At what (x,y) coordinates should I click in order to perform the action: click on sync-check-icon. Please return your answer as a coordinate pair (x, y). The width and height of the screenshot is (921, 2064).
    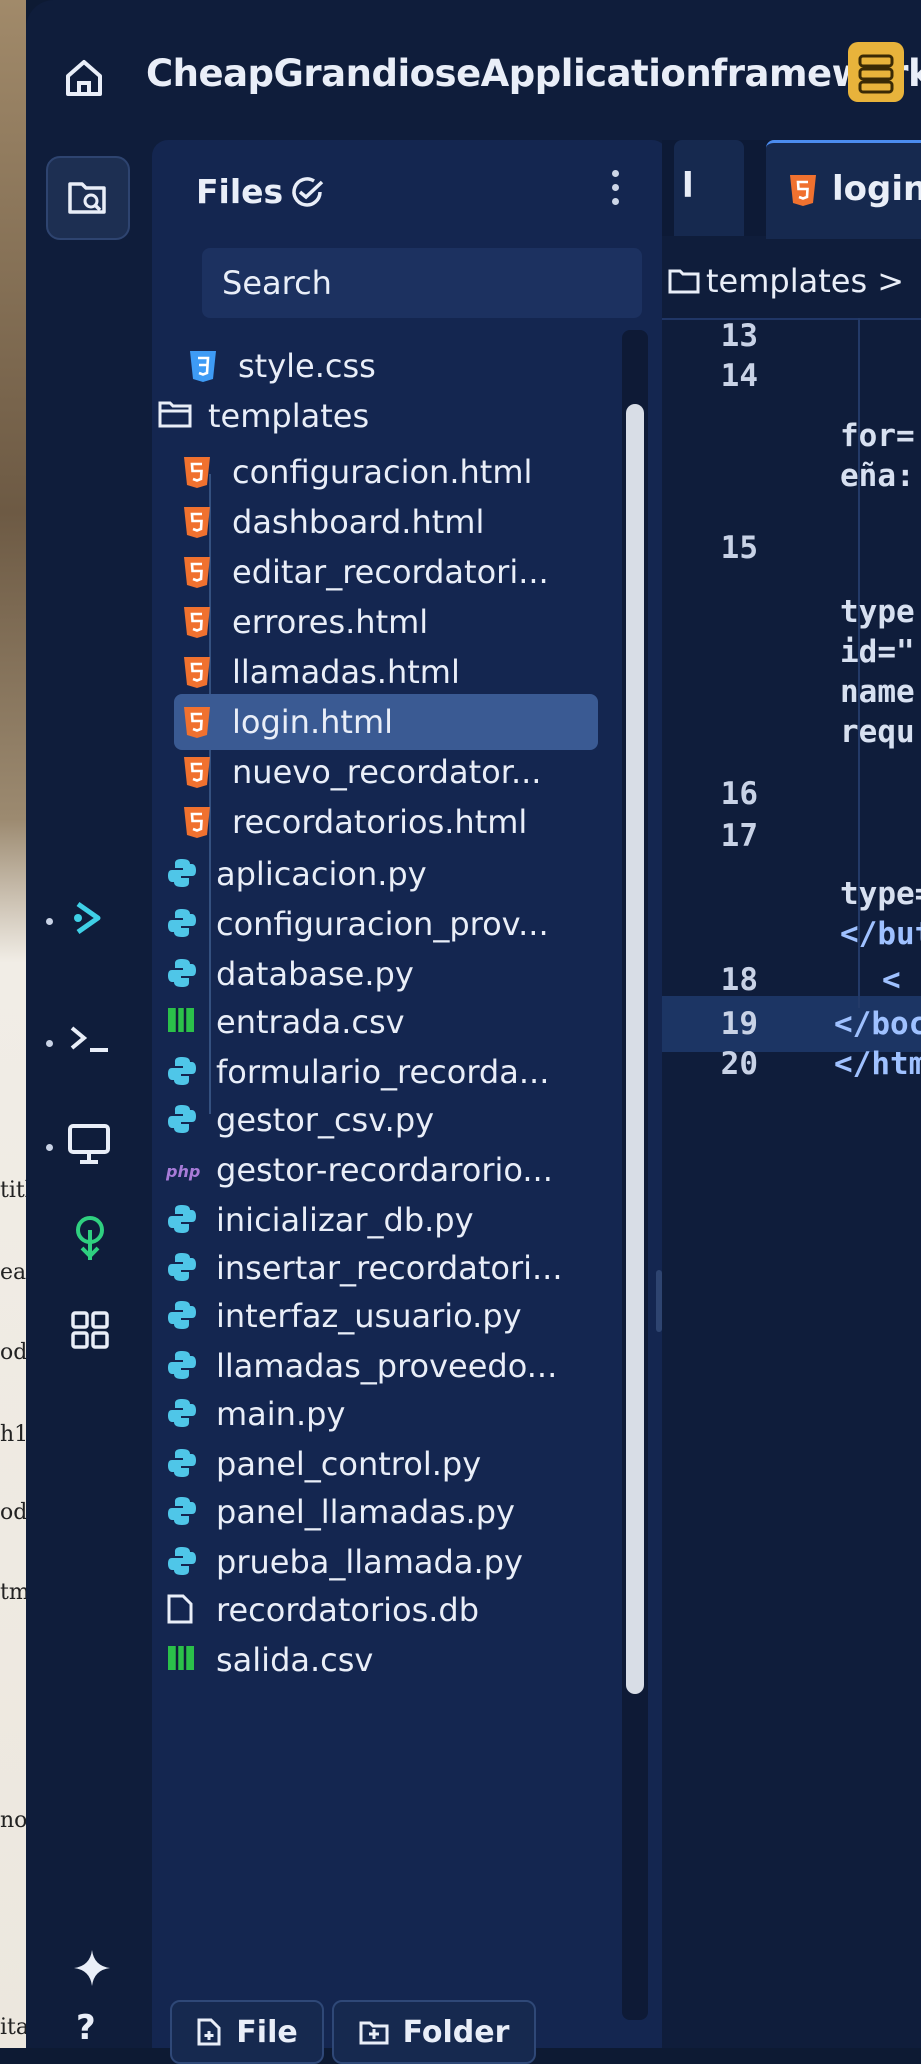
    Looking at the image, I should click on (308, 191).